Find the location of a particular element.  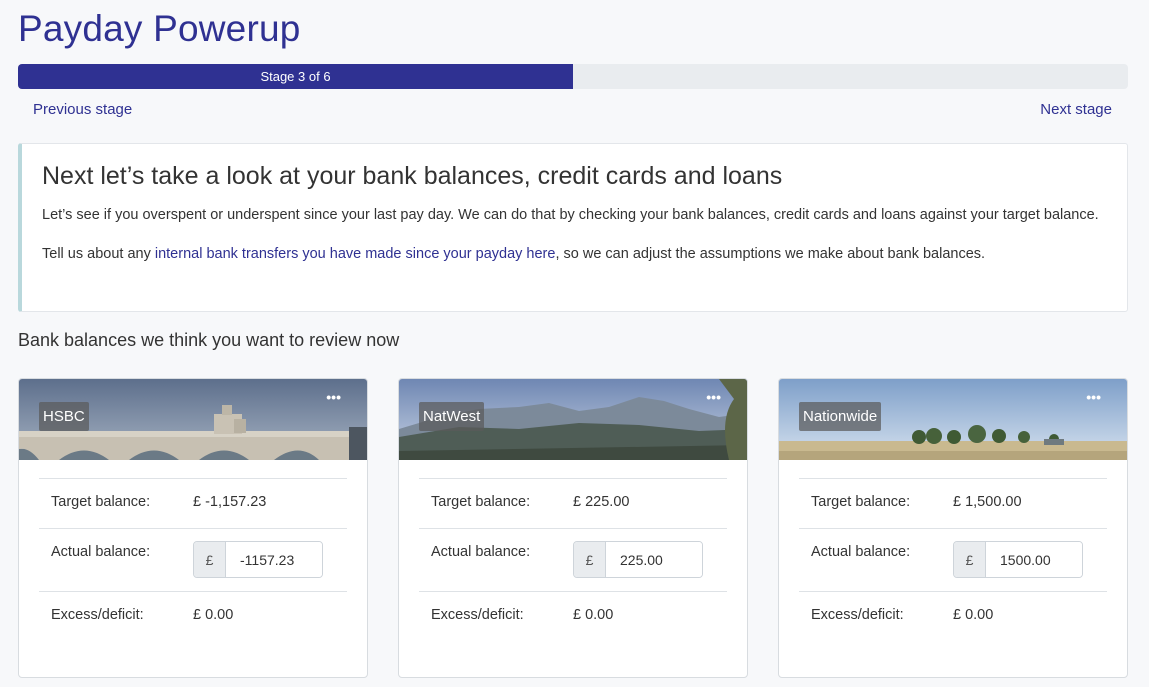

target-balance-row: Target balance: £ 225.00 is located at coordinates (573, 503).